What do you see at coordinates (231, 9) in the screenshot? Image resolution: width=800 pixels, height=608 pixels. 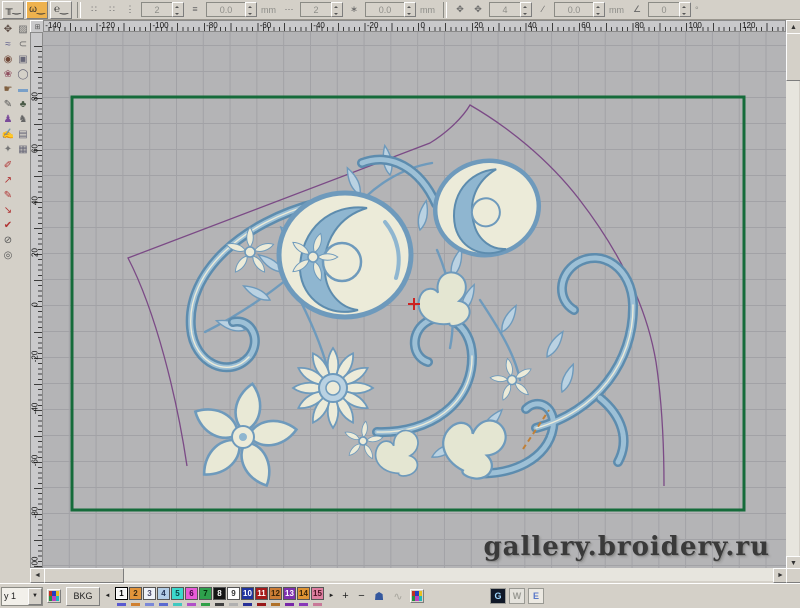 I see `stitch-length-field: 0.0` at bounding box center [231, 9].